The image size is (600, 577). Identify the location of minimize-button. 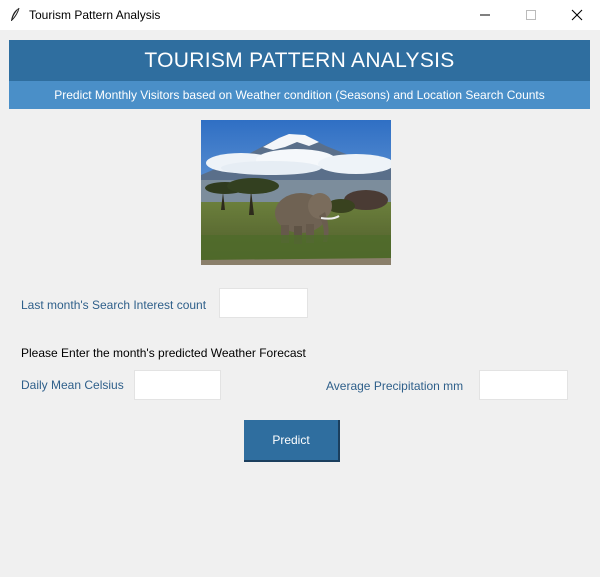
(485, 15).